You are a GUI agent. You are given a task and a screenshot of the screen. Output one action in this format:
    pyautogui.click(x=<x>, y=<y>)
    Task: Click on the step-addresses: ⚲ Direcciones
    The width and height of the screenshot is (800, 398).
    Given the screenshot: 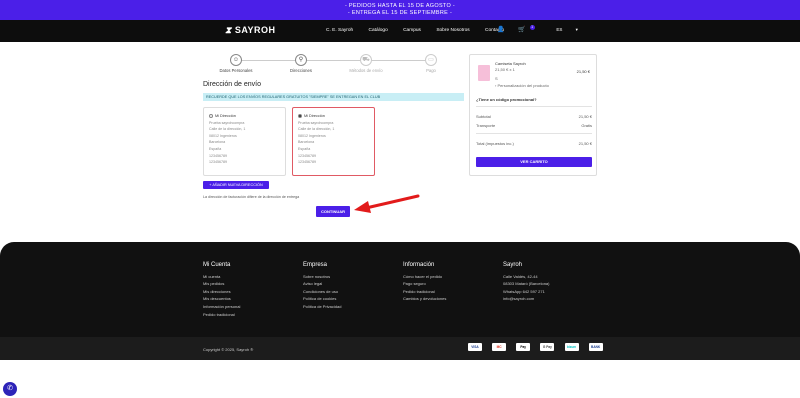 What is the action you would take?
    pyautogui.click(x=301, y=63)
    